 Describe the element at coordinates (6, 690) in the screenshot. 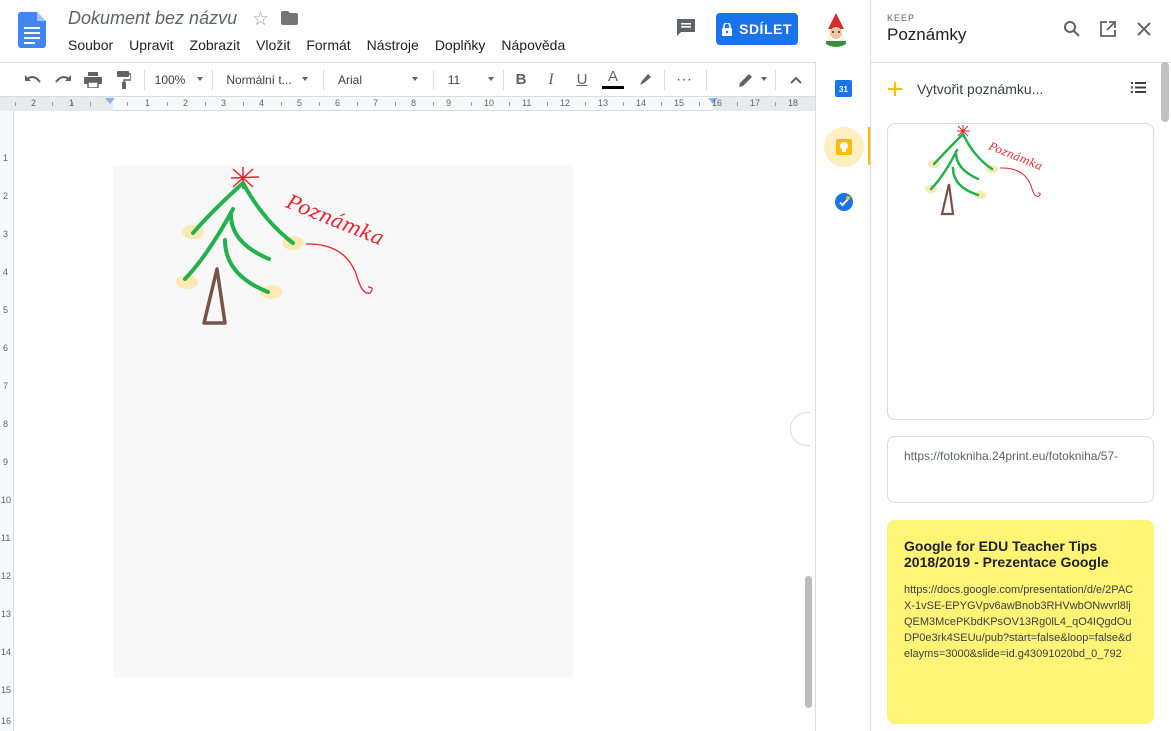

I see `vruler-label: 15` at that location.